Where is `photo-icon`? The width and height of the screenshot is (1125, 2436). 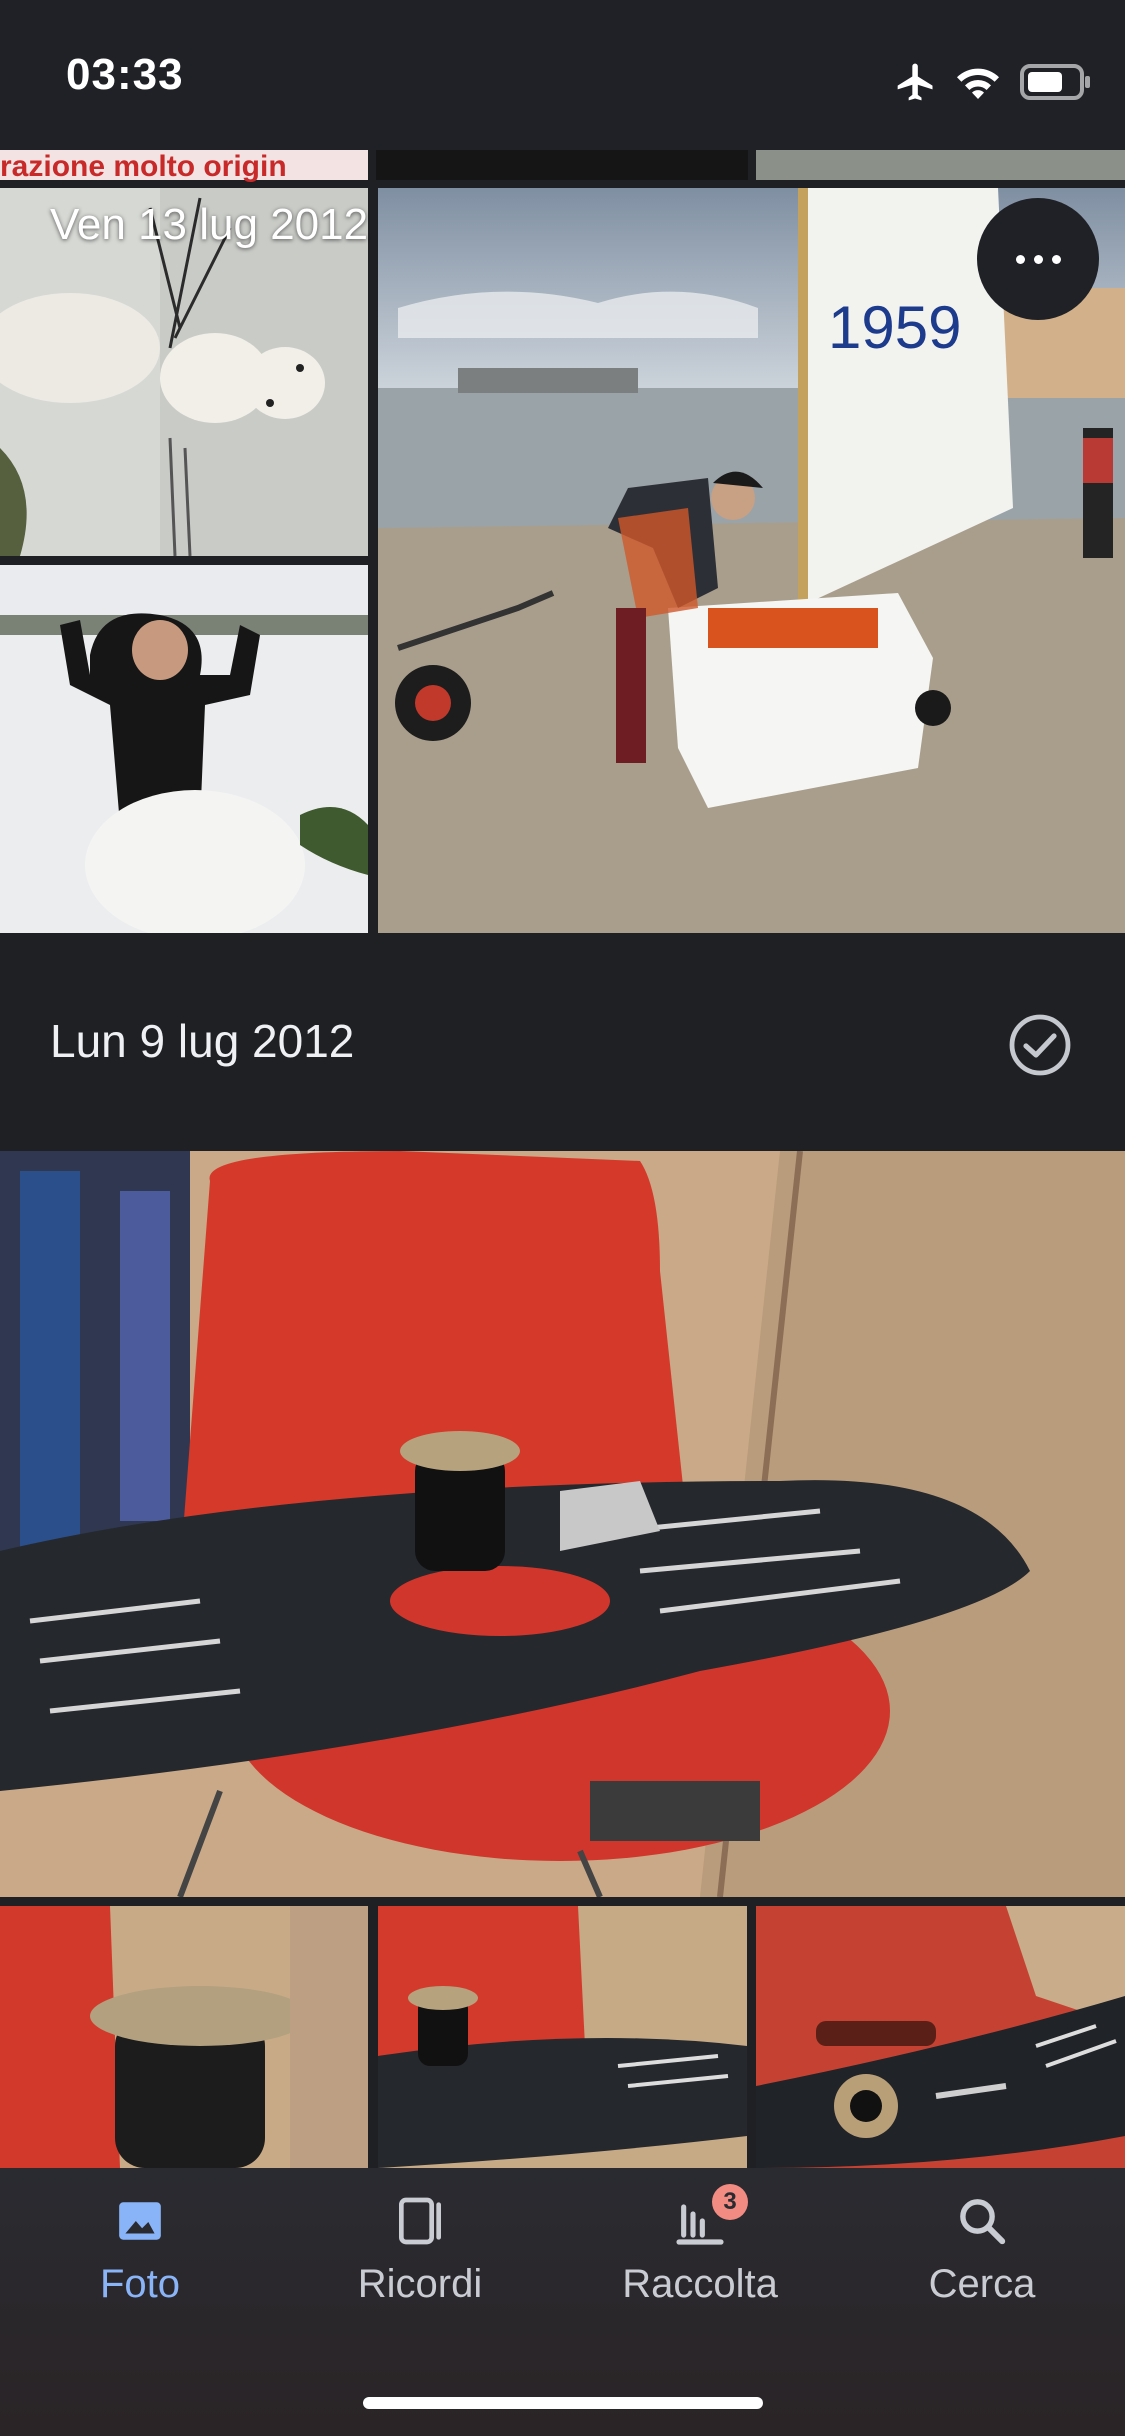 photo-icon is located at coordinates (140, 2221).